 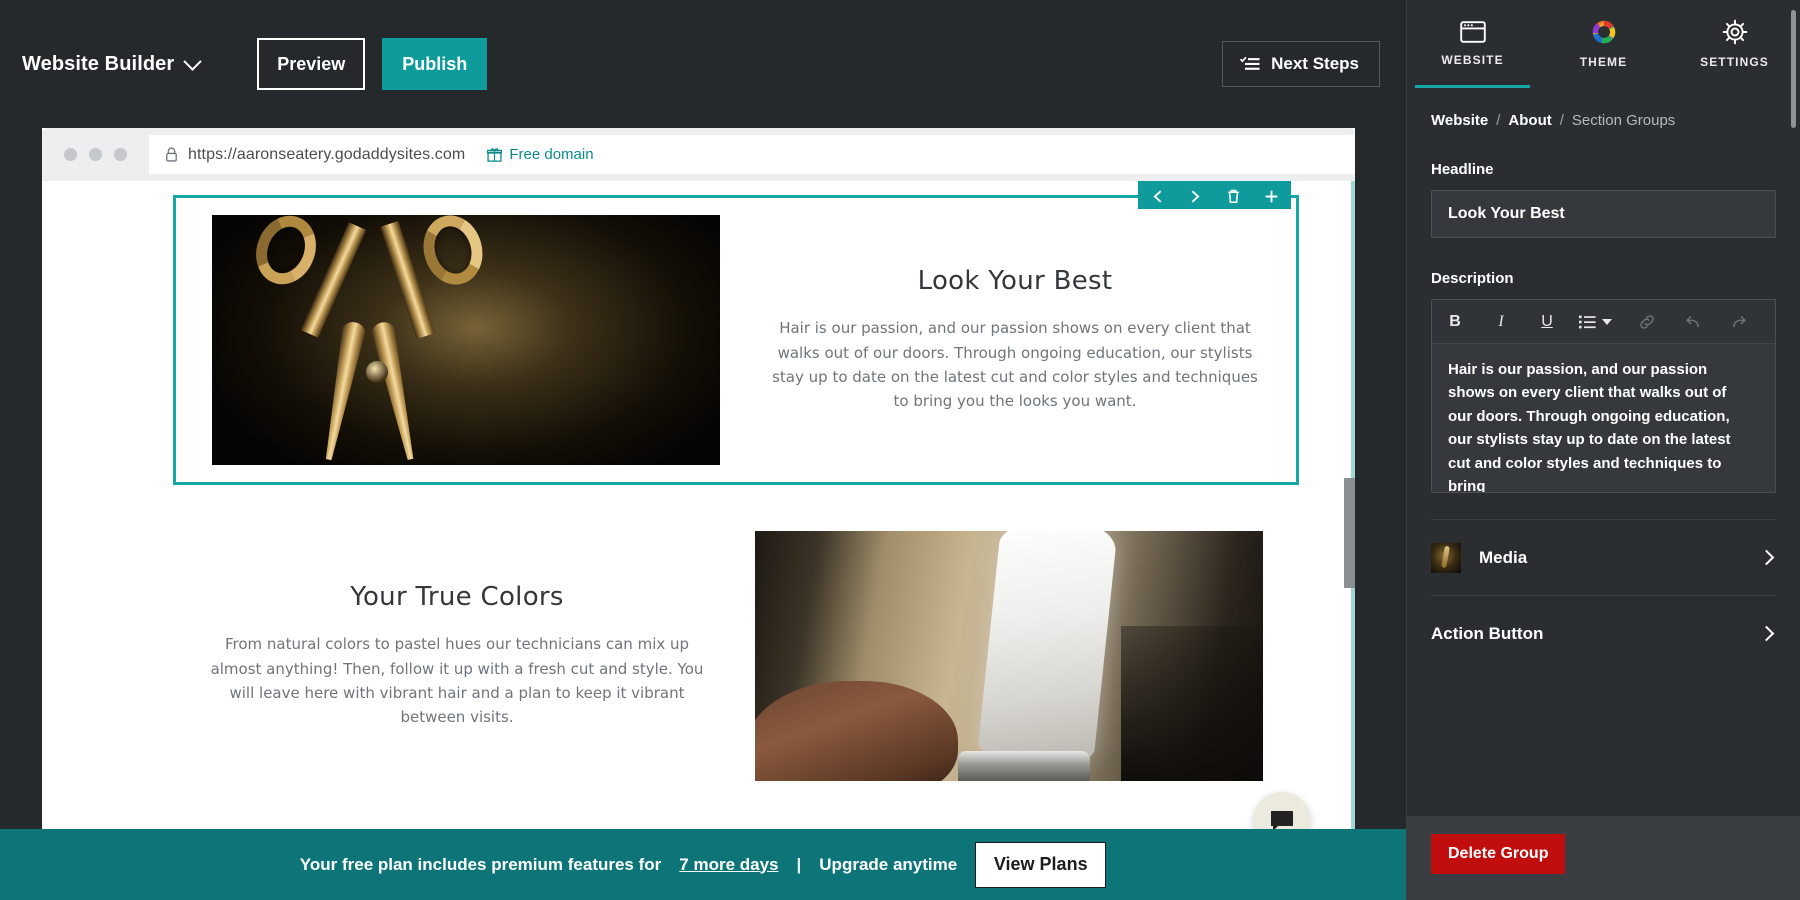 I want to click on section-one-heading: Look Your Best, so click(x=1015, y=281).